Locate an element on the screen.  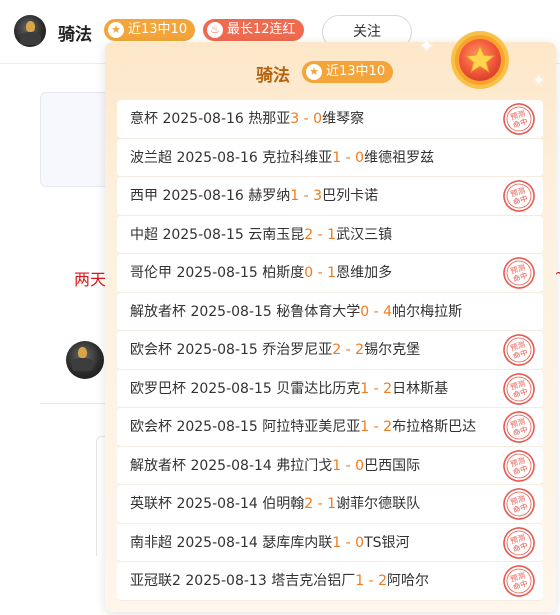
match-home-team: 秘鲁体育大学 is located at coordinates (318, 311).